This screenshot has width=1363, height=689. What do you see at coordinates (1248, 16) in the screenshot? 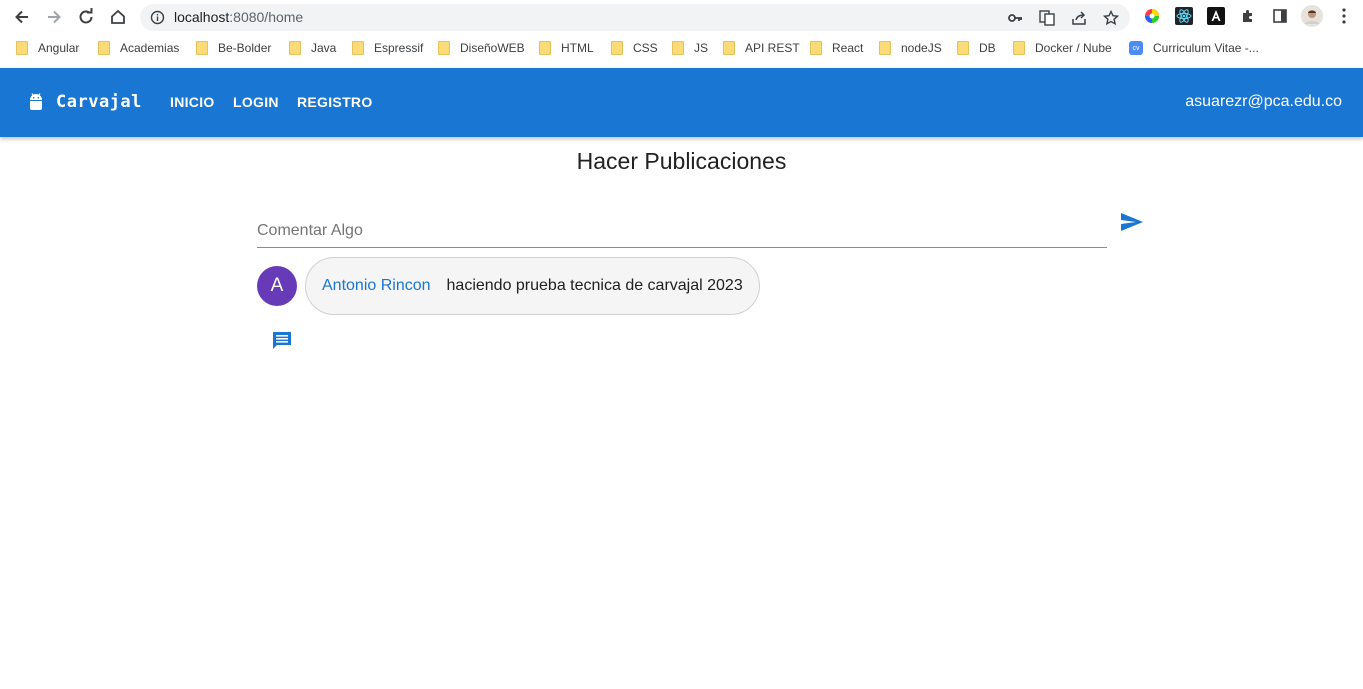
I see `extensions-puzzle-icon` at bounding box center [1248, 16].